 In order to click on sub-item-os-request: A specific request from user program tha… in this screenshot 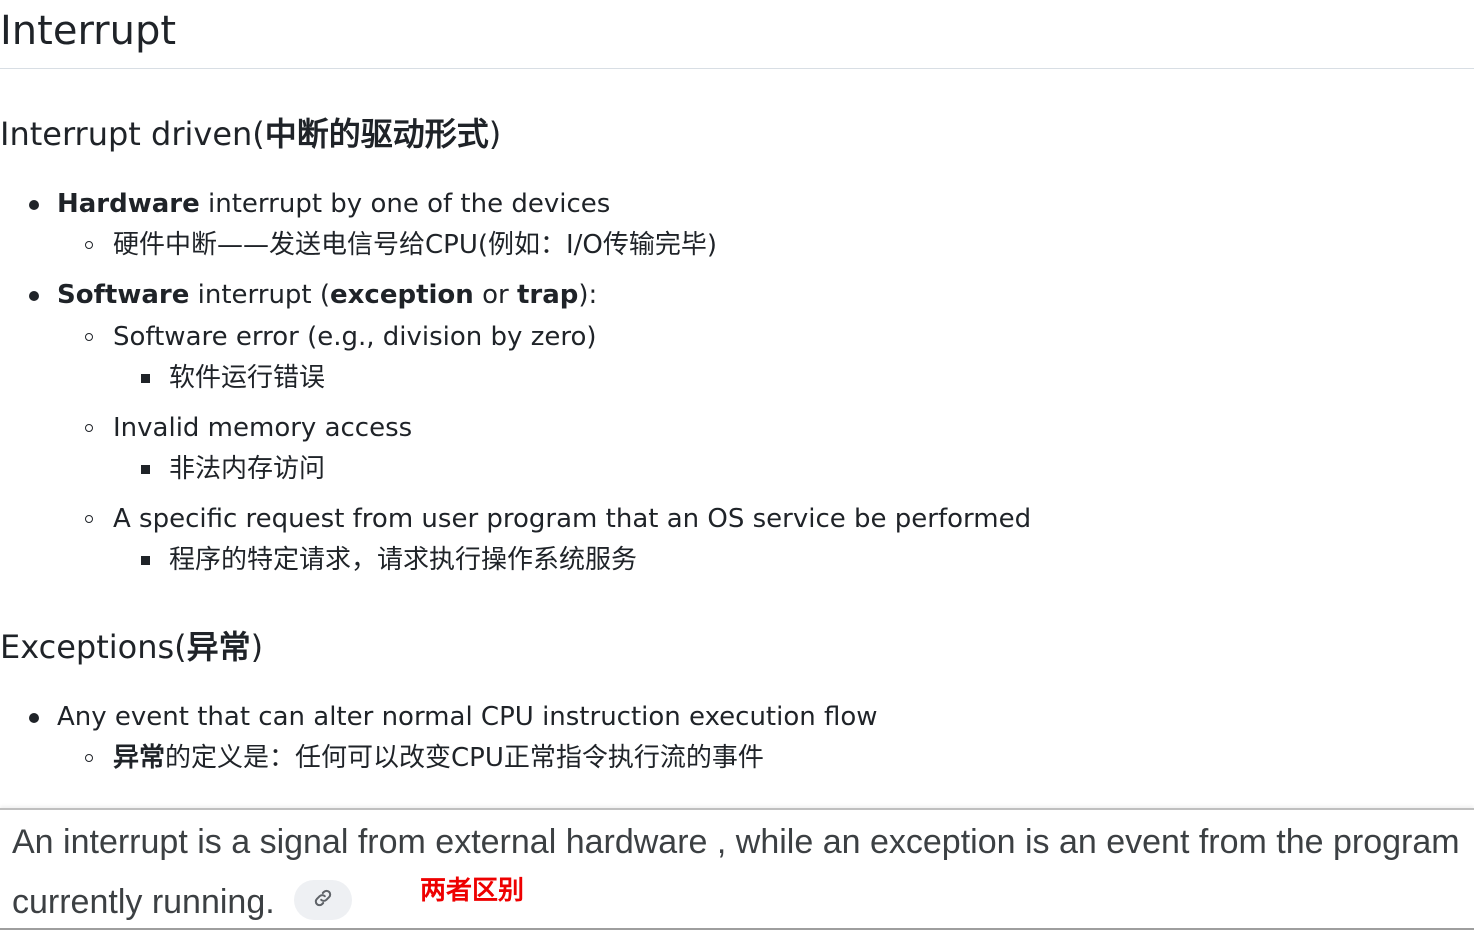, I will do `click(572, 519)`.